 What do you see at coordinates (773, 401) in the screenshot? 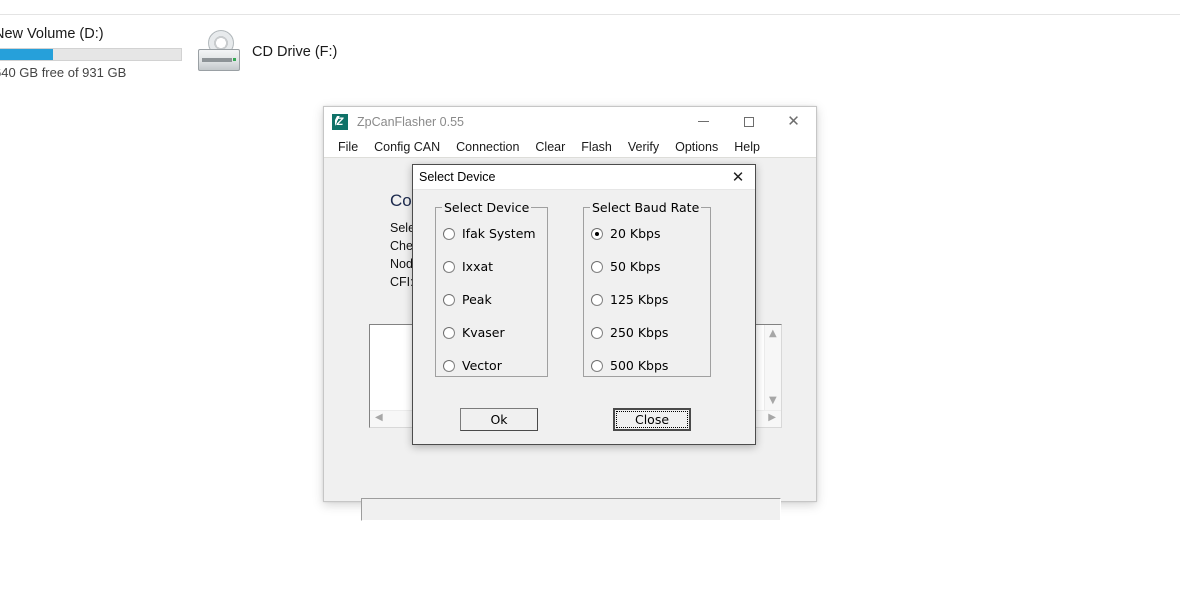
I see `scroll-down-icon: ▼` at bounding box center [773, 401].